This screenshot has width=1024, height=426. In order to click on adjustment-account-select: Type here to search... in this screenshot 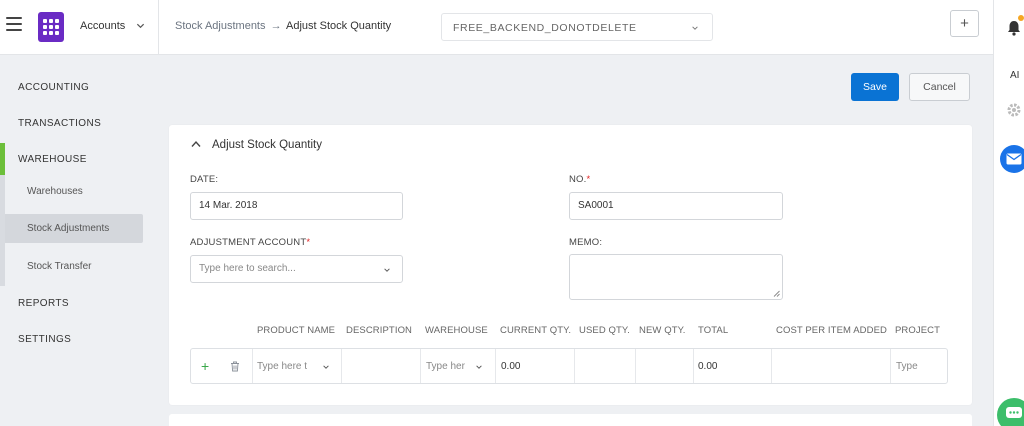, I will do `click(296, 269)`.